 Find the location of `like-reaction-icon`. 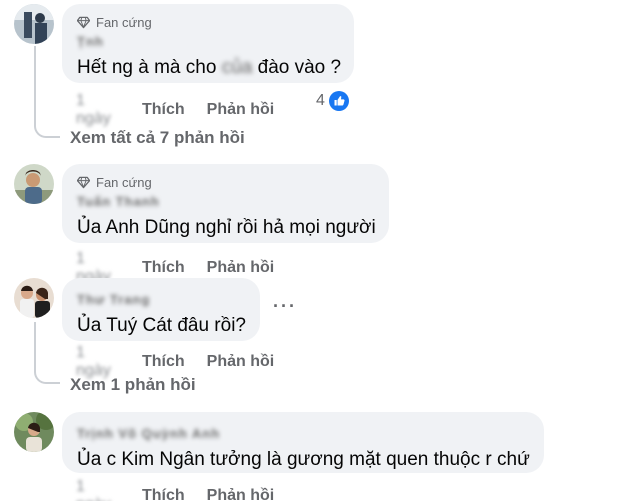

like-reaction-icon is located at coordinates (338, 101).